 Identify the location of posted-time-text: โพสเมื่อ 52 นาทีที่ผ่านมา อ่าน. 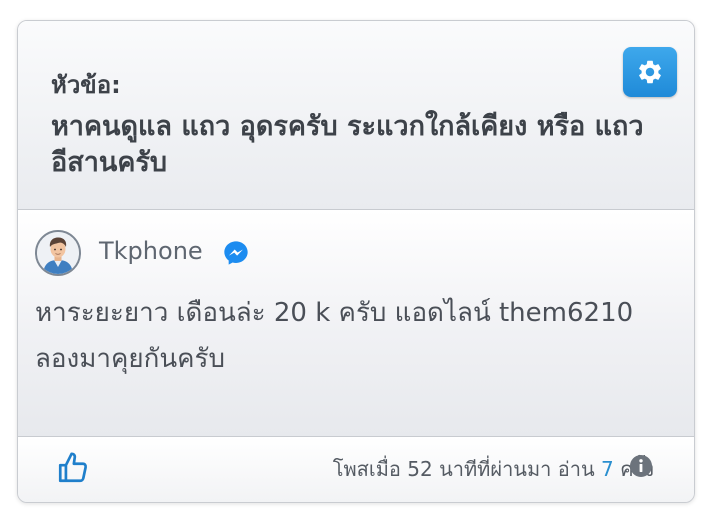
(463, 469).